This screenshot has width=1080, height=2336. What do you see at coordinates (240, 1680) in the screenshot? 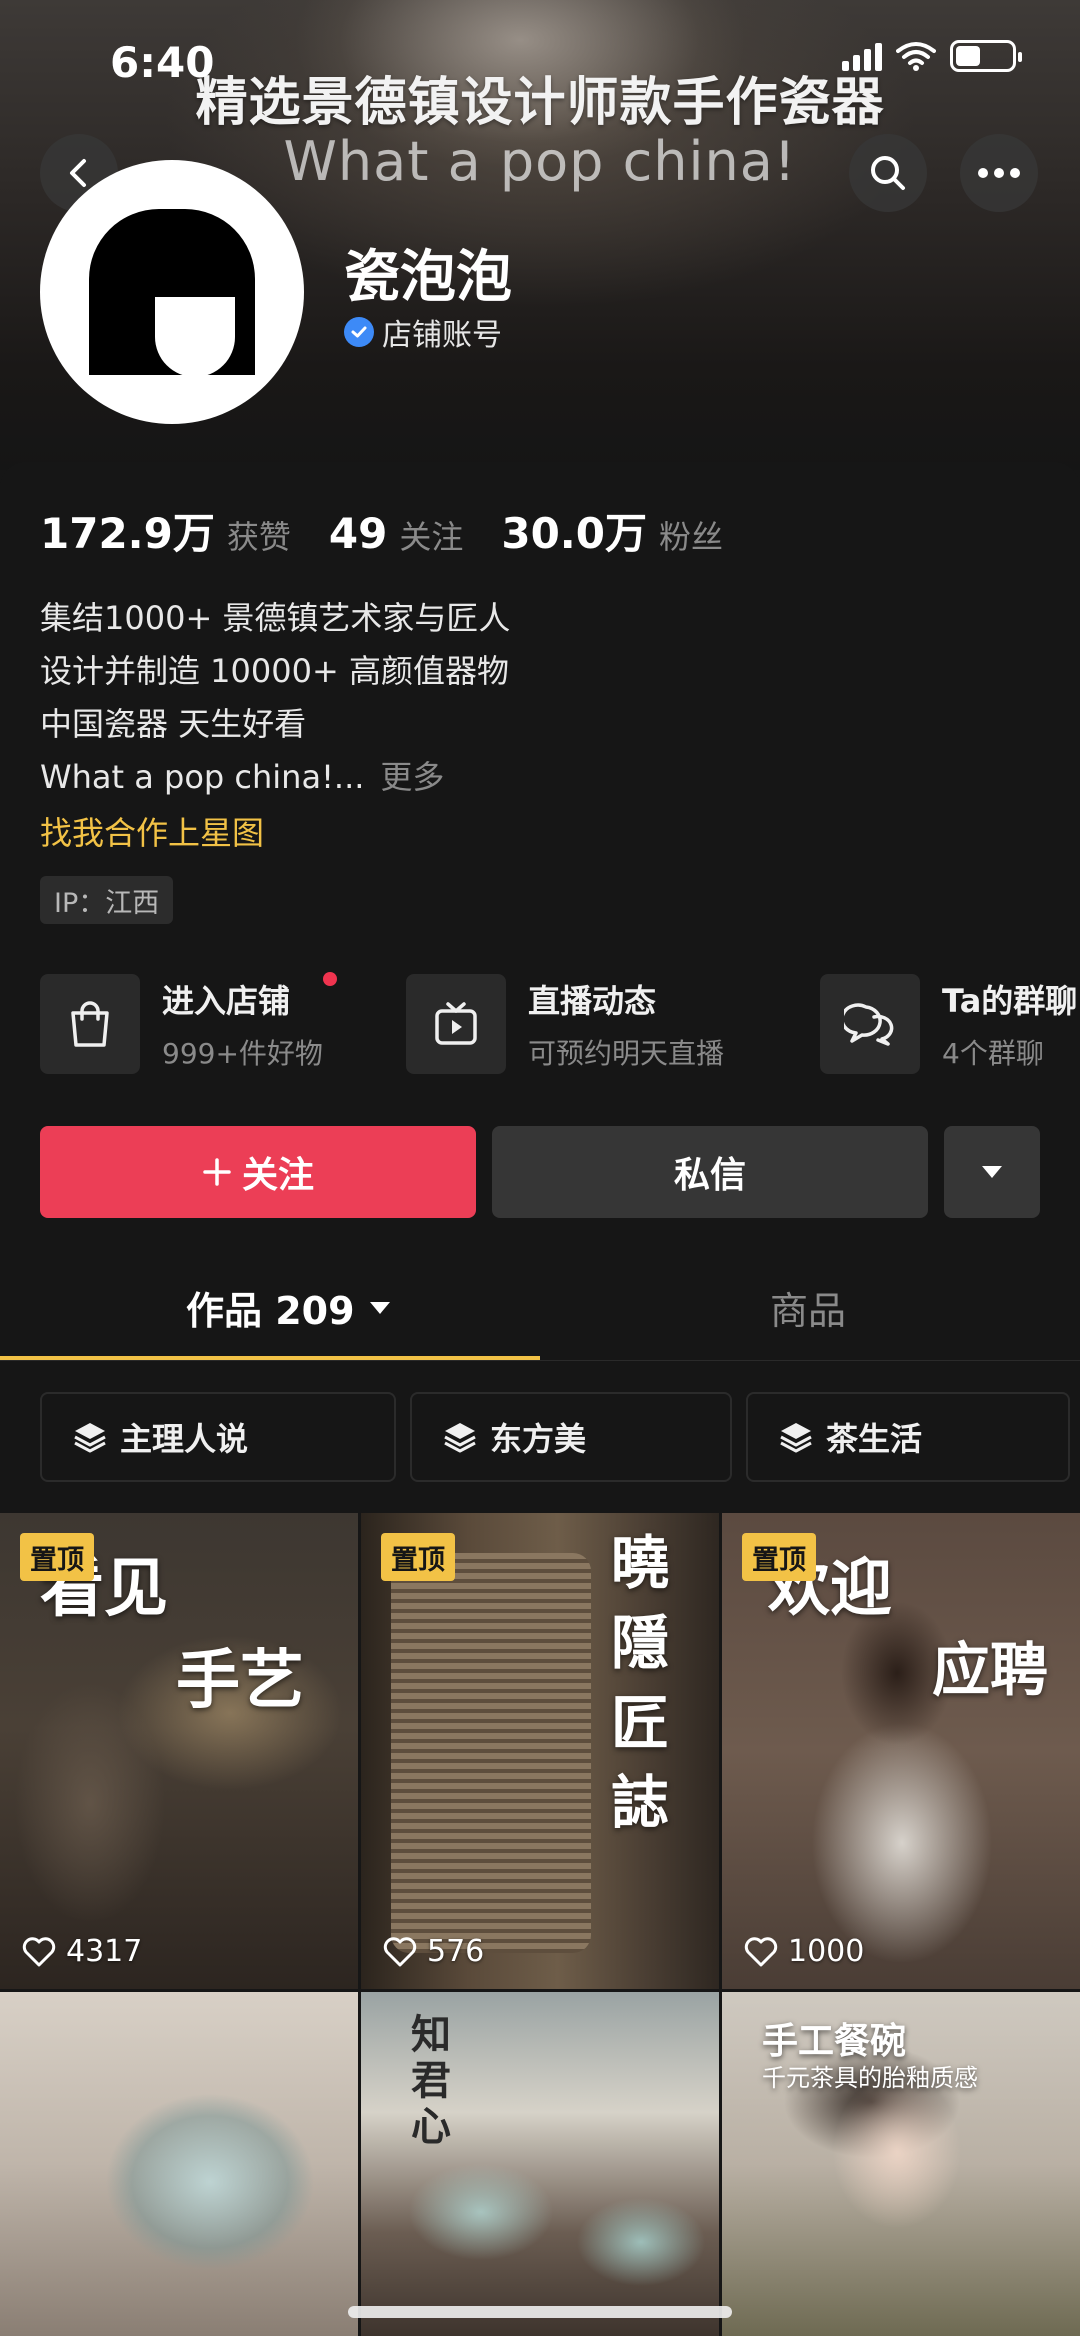
I see `video-overlay-text: 手艺` at bounding box center [240, 1680].